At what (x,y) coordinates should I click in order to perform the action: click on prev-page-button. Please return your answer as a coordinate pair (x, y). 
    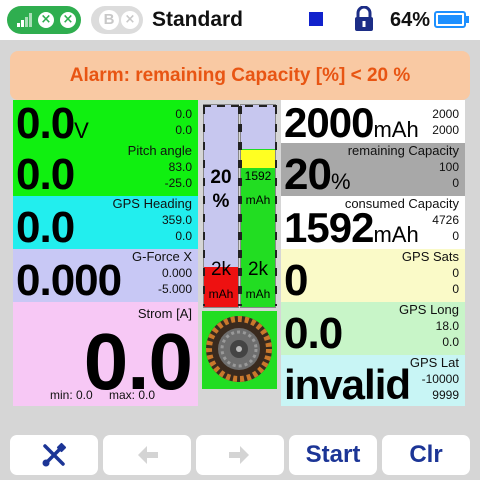
    Looking at the image, I should click on (147, 455).